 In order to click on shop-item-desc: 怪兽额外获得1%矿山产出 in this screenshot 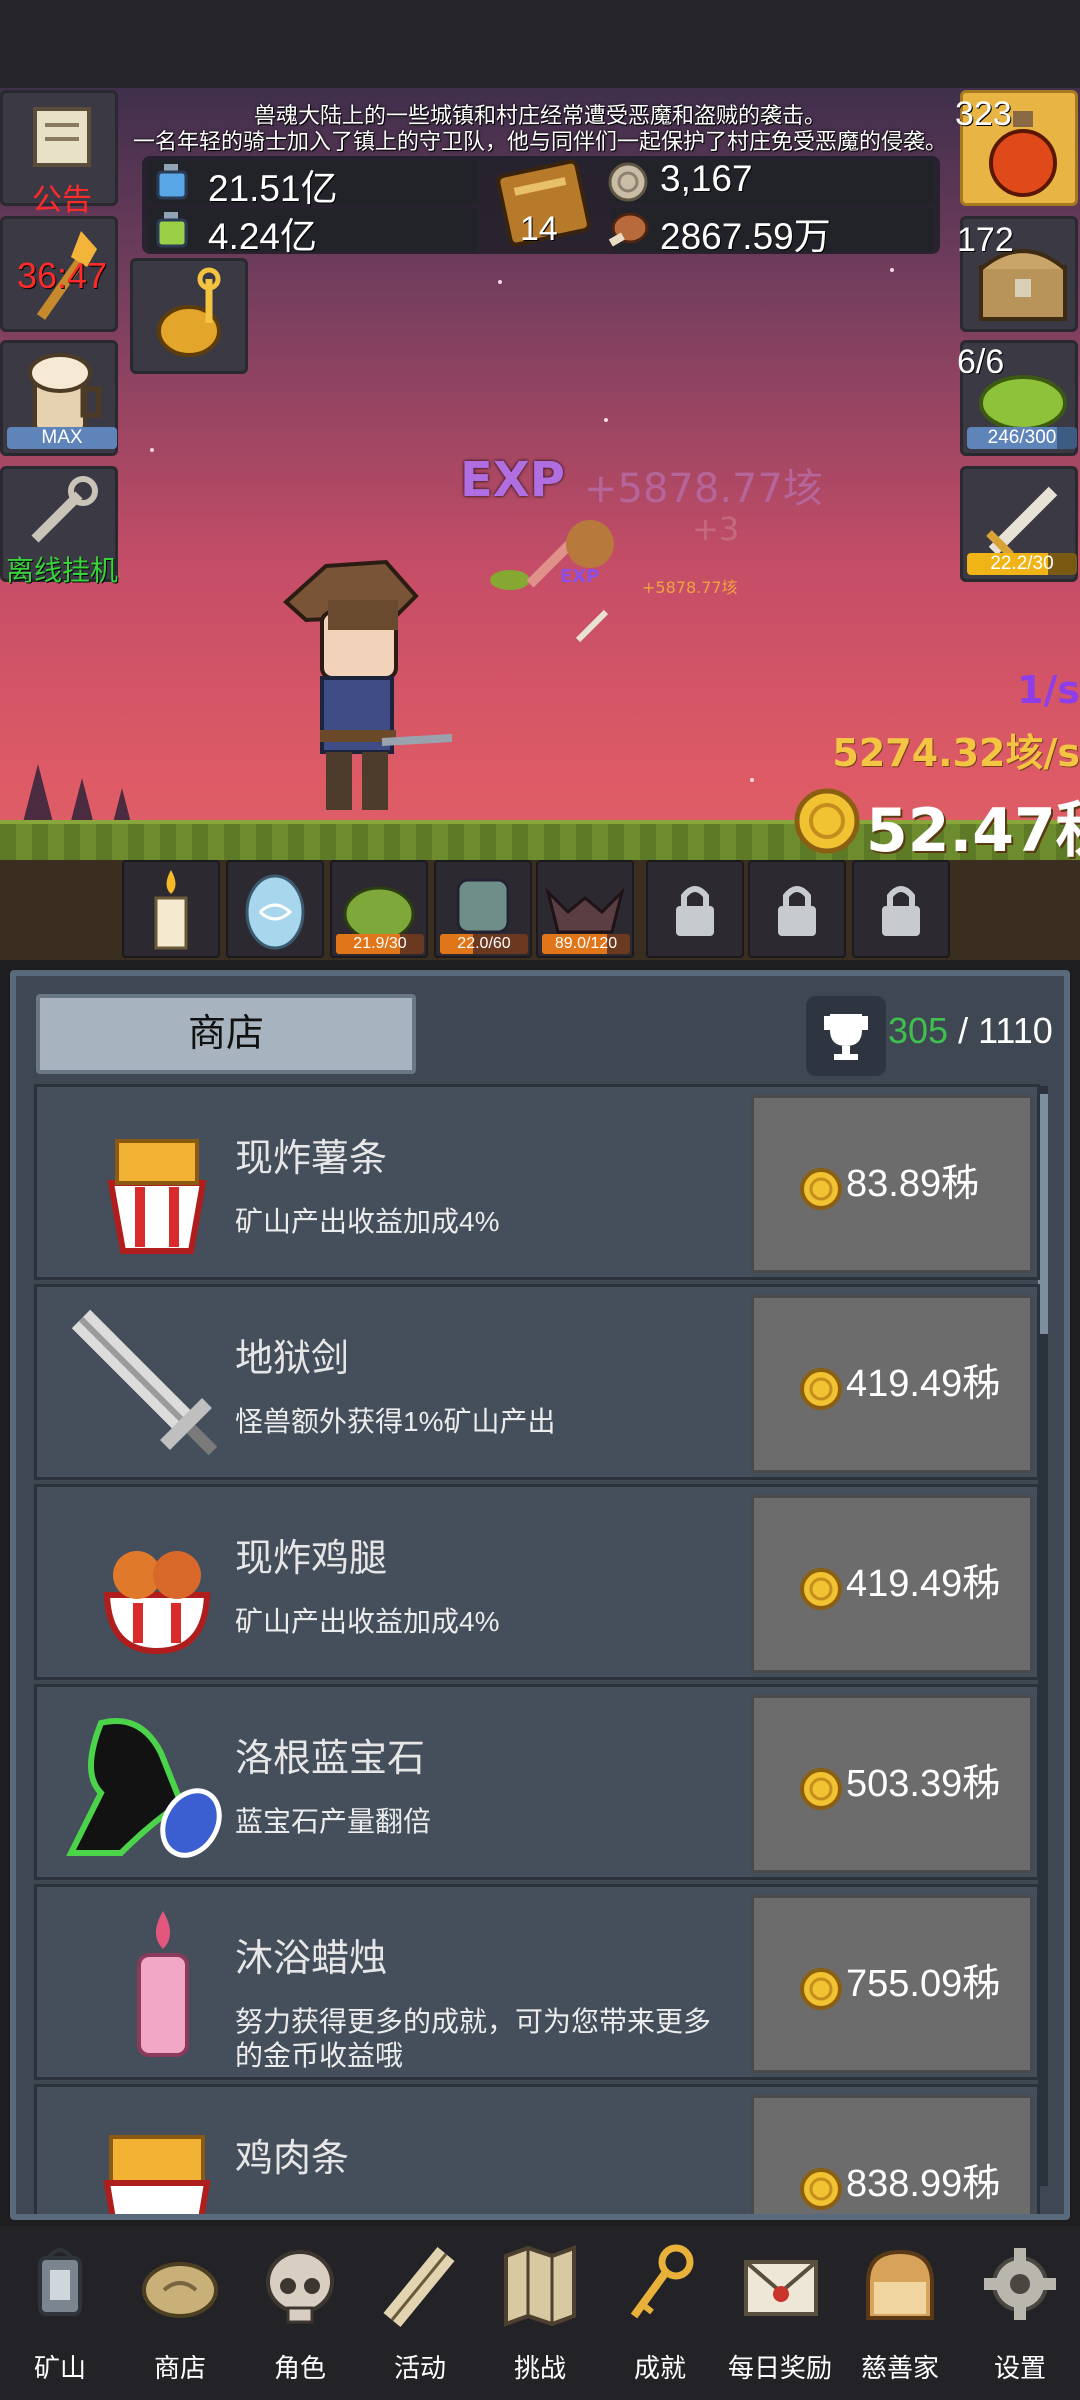, I will do `click(395, 1421)`.